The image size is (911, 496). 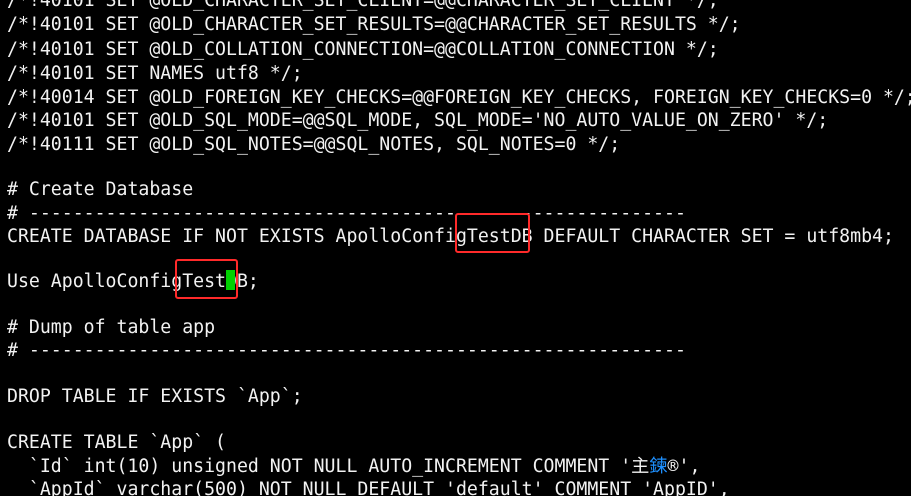 I want to click on terminal-text: ®',, so click(x=684, y=466).